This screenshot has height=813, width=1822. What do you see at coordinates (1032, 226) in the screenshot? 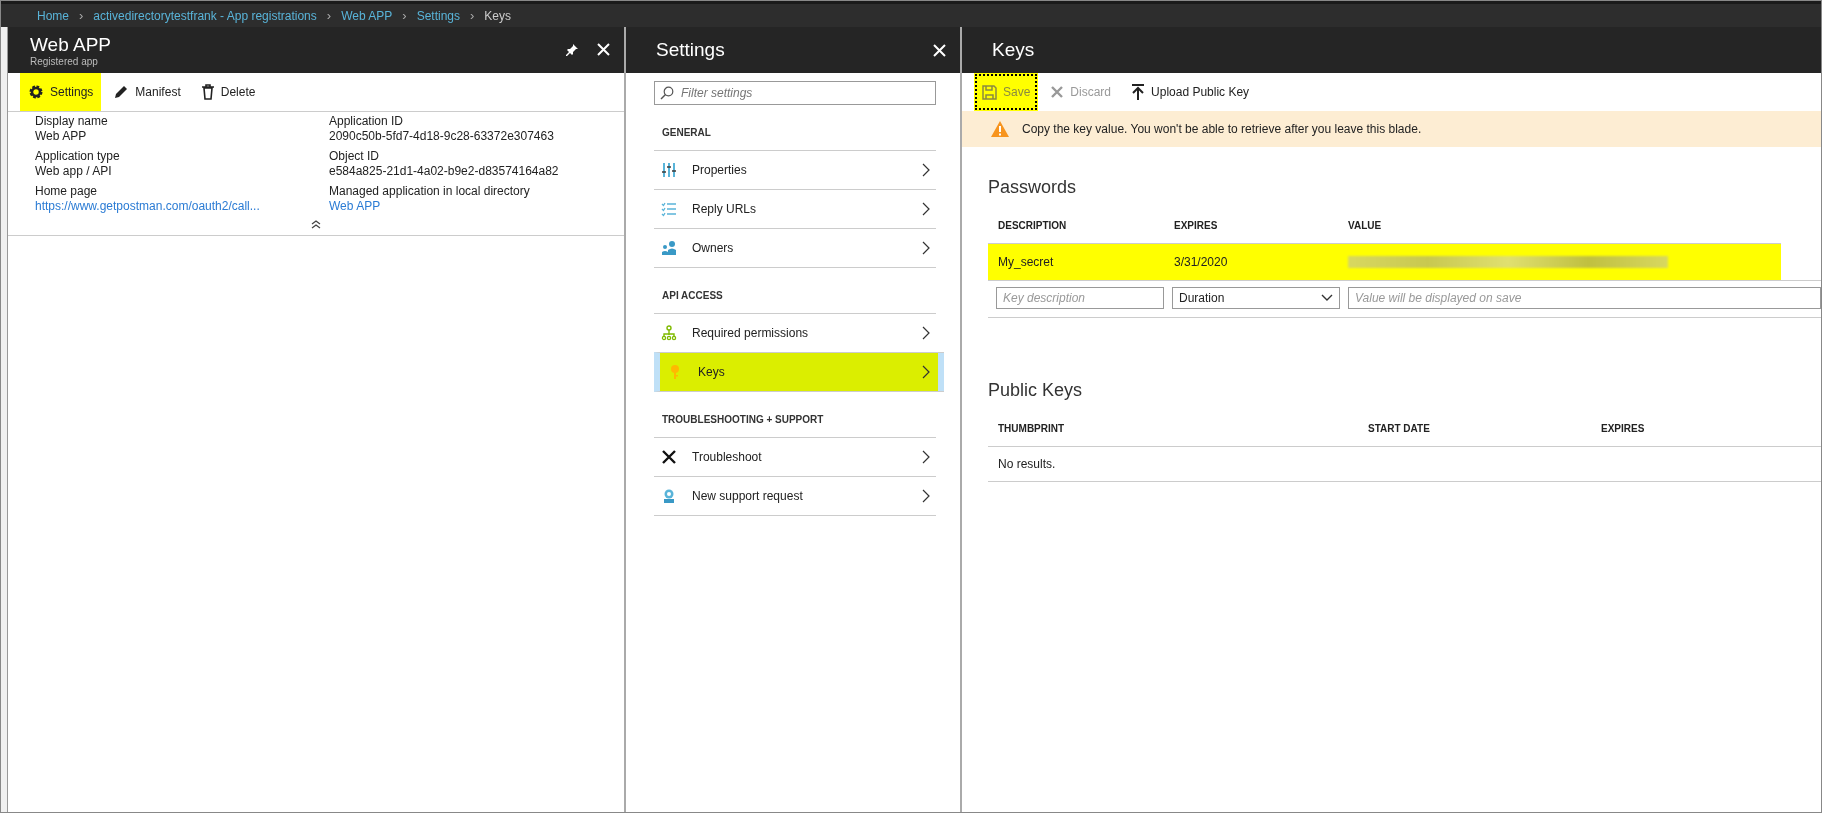
I see `column-header: DESCRIPTION` at bounding box center [1032, 226].